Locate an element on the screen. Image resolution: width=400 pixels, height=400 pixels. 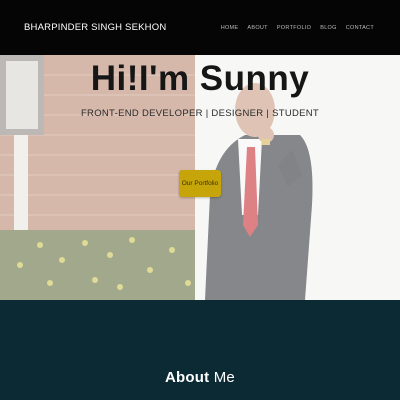
nav-link-home: HOME is located at coordinates (230, 28).